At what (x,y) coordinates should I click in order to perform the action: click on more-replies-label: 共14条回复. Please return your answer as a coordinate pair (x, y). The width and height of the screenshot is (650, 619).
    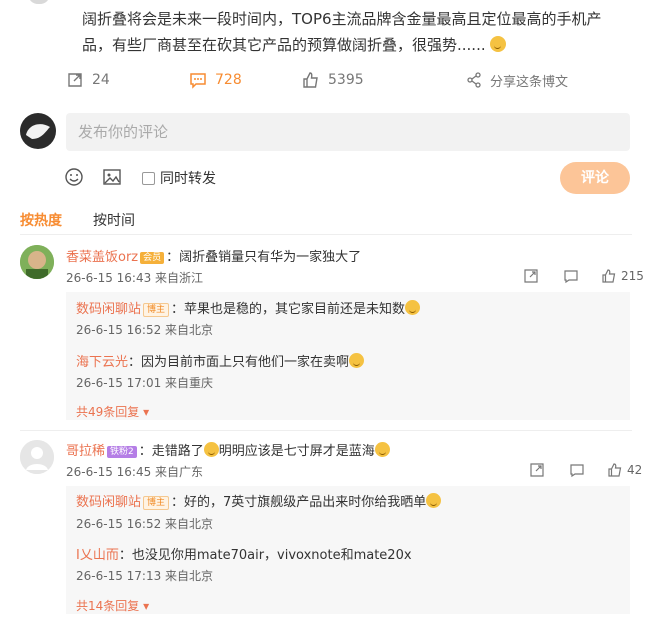
    Looking at the image, I should click on (108, 606).